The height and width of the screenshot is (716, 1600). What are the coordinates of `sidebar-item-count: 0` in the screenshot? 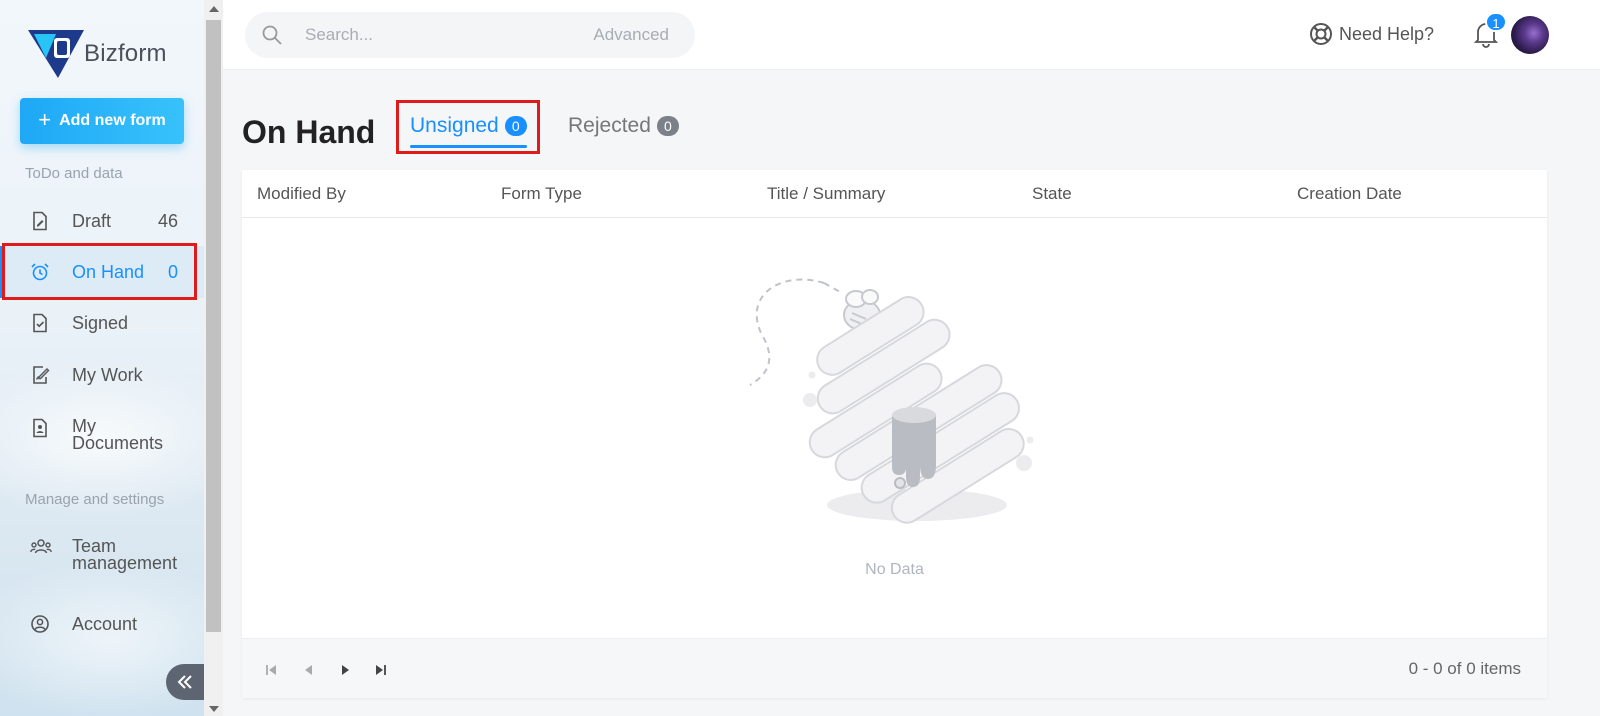 It's located at (172, 271).